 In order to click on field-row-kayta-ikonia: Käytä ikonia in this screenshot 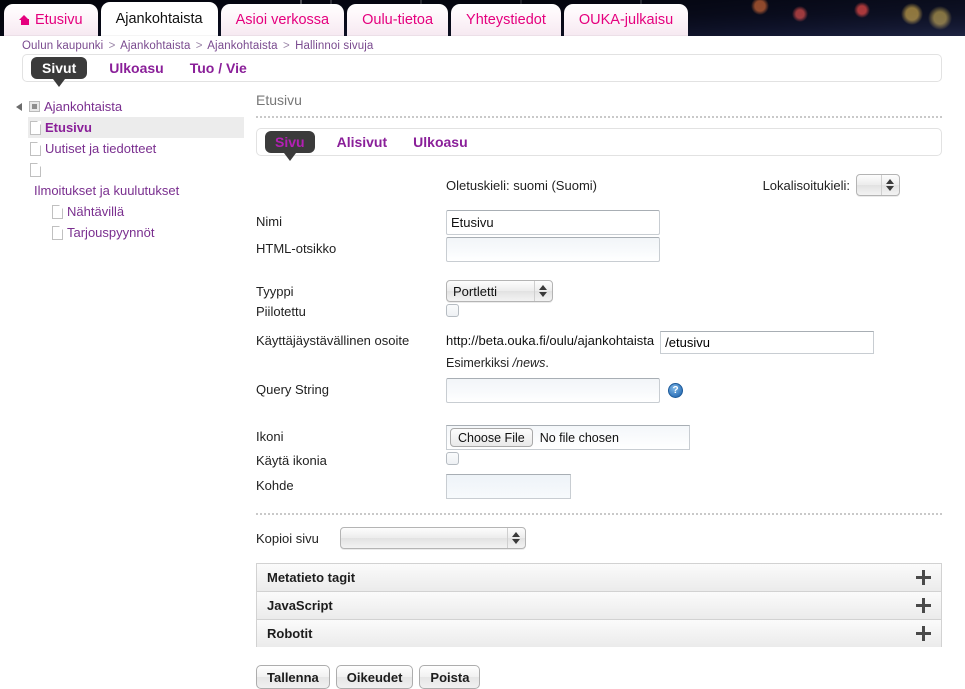, I will do `click(599, 460)`.